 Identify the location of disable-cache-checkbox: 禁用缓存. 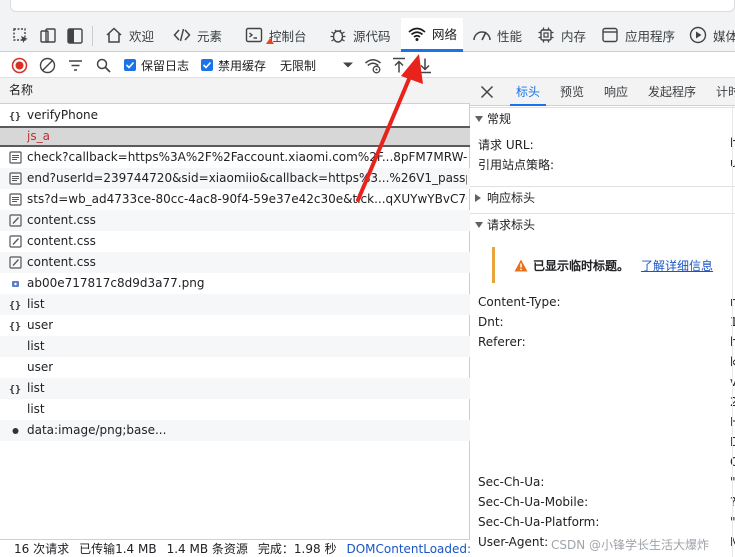
(233, 65).